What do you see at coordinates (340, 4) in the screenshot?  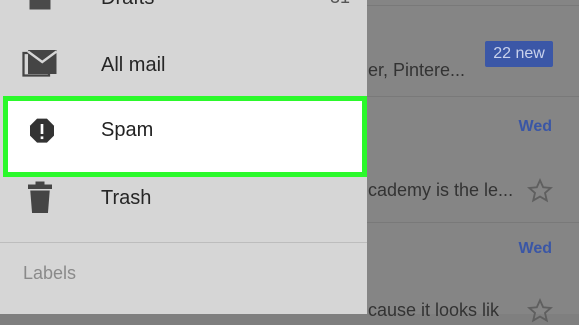 I see `drawer-item-count: 31` at bounding box center [340, 4].